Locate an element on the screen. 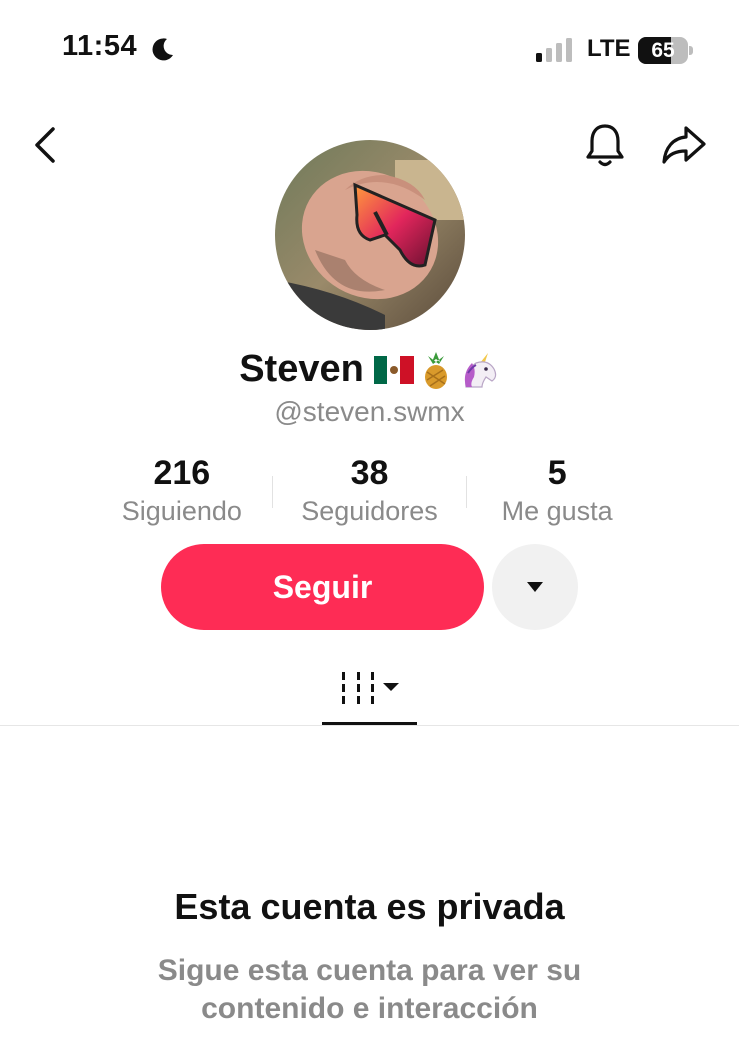  stat-label: Seguidores is located at coordinates (369, 511).